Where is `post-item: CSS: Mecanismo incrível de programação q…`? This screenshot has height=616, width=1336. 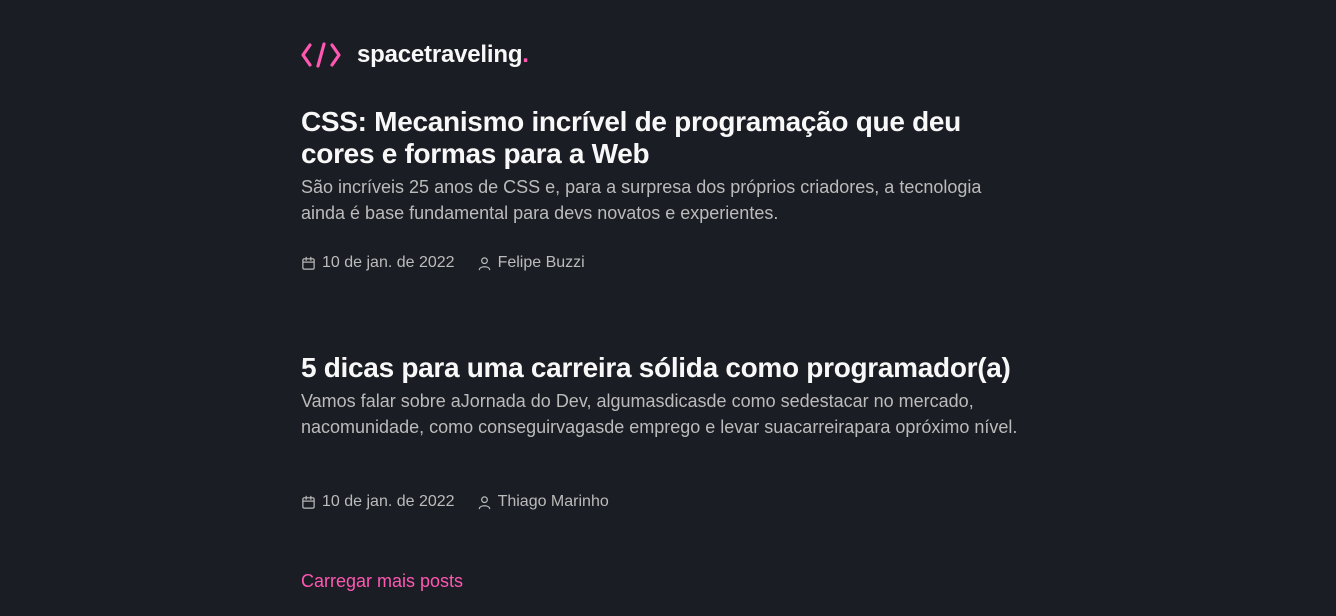 post-item: CSS: Mecanismo incrível de programação q… is located at coordinates (671, 166).